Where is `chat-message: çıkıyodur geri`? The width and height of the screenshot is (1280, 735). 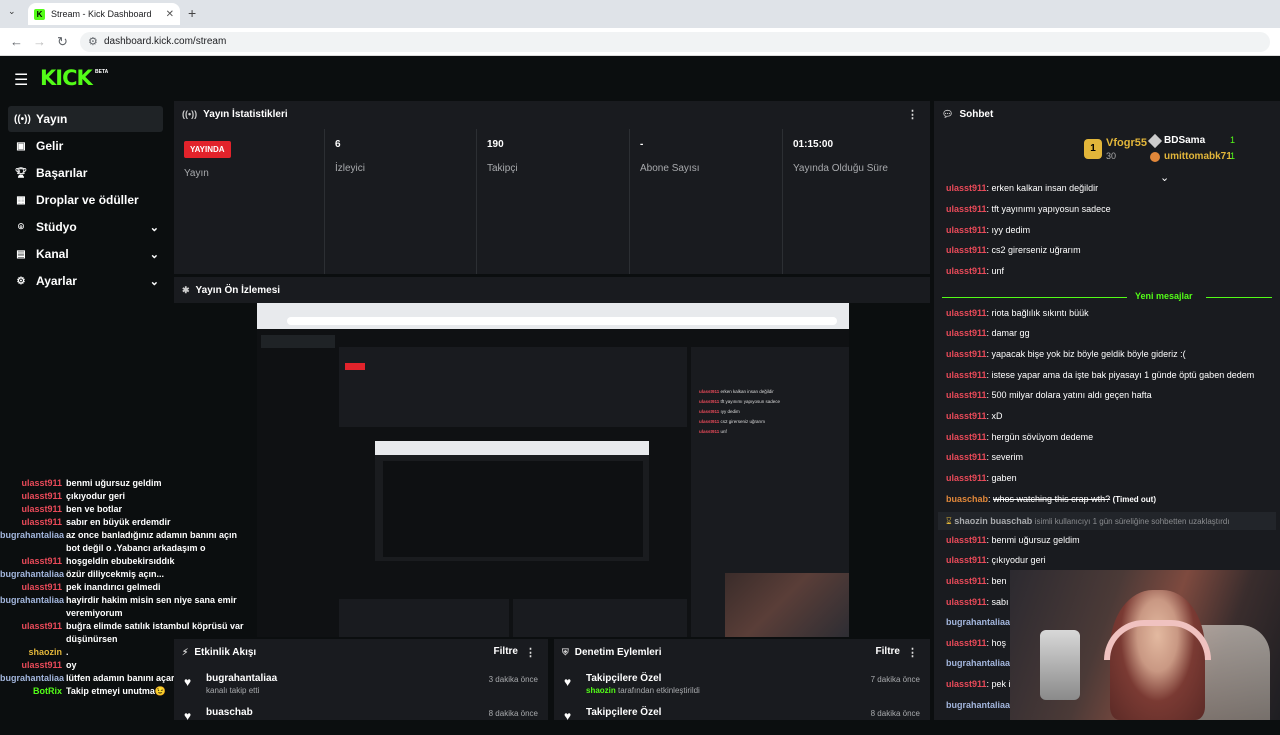
chat-message: çıkıyodur geri is located at coordinates (96, 496).